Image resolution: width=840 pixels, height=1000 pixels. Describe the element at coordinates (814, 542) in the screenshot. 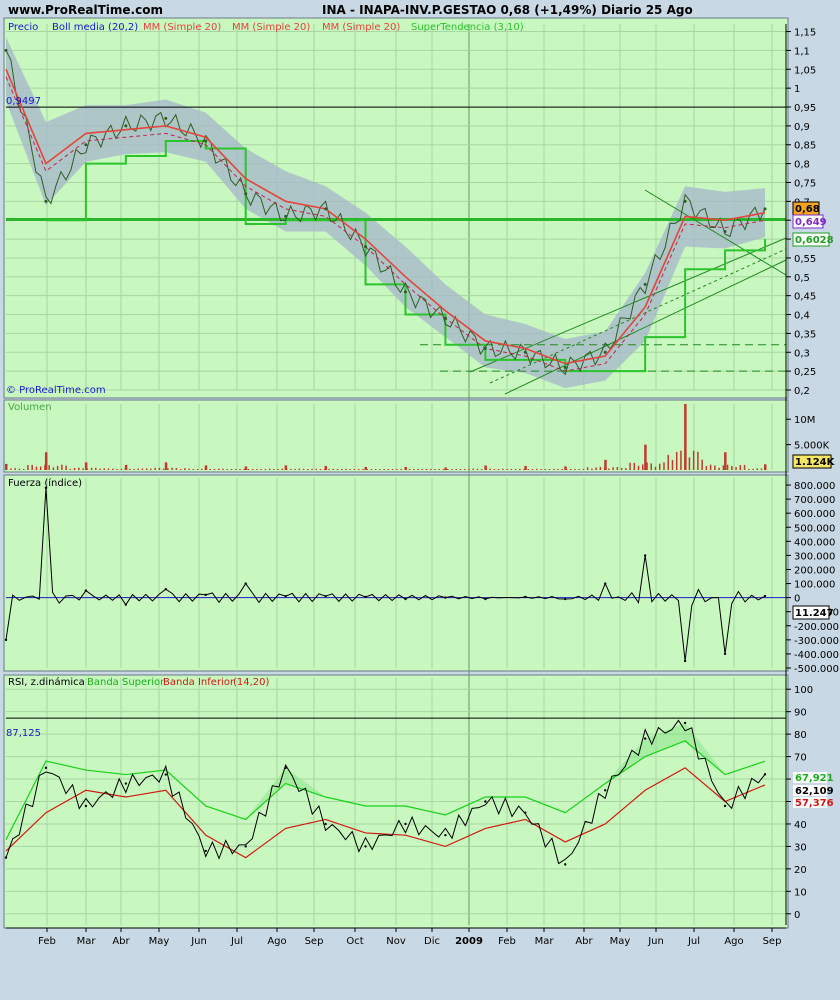

I see `fuerza-y-tick-label: 400.000` at that location.